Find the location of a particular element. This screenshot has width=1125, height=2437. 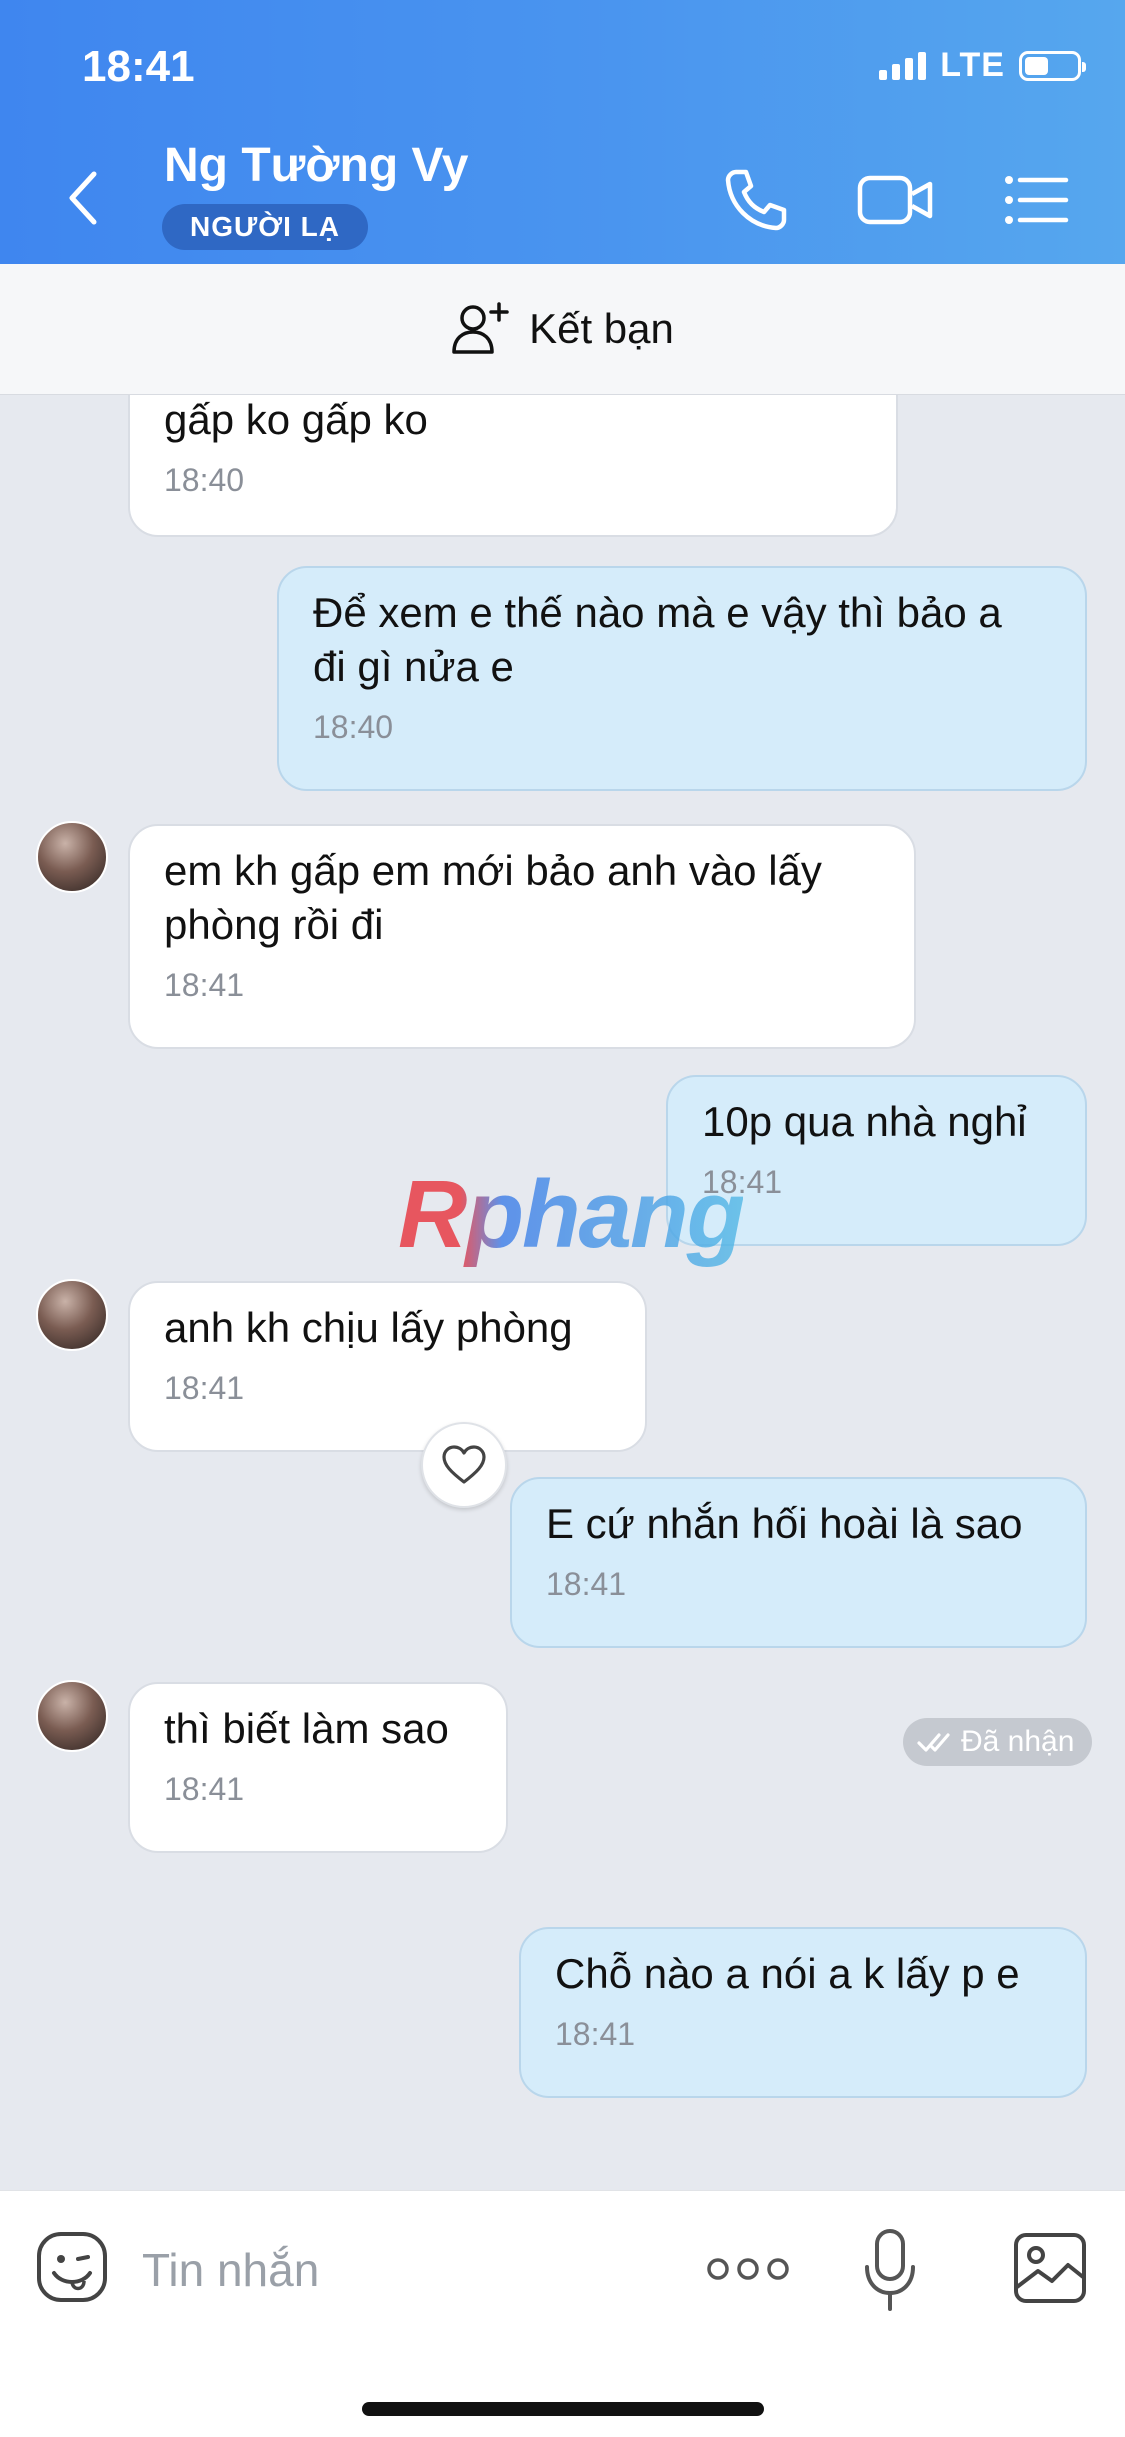

network-label: LTE is located at coordinates (972, 65).